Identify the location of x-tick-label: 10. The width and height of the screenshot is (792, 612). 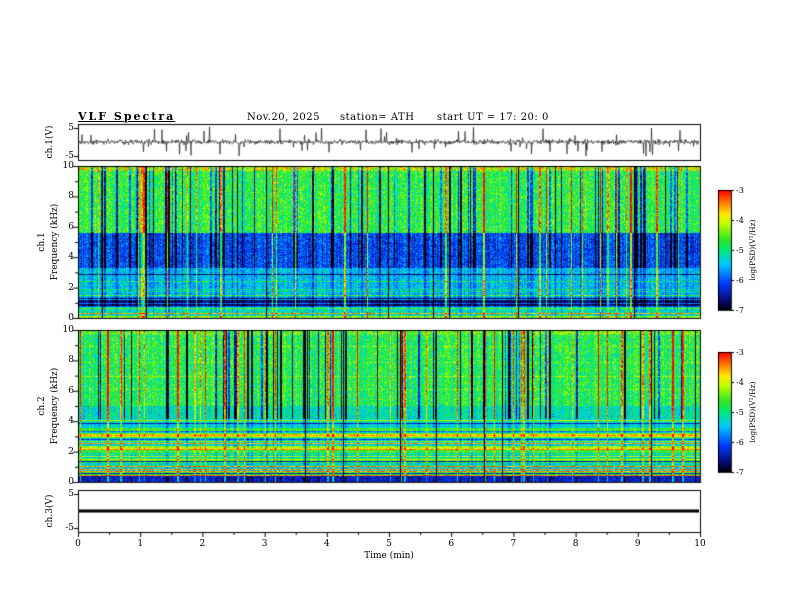
(700, 544).